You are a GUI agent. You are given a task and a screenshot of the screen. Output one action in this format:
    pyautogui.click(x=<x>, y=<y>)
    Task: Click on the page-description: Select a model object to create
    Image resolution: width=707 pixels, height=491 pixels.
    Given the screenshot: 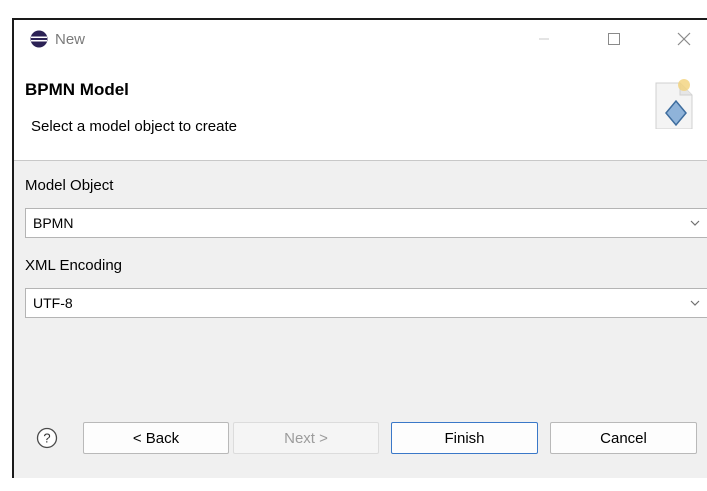 What is the action you would take?
    pyautogui.click(x=134, y=126)
    